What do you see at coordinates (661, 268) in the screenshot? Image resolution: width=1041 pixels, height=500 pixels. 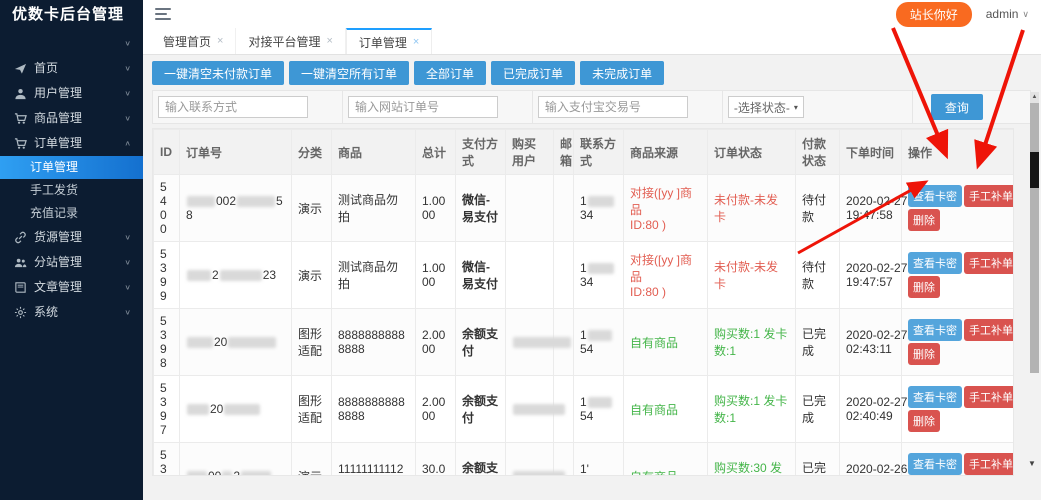 I see `source-line: 对接([yy ]商品` at bounding box center [661, 268].